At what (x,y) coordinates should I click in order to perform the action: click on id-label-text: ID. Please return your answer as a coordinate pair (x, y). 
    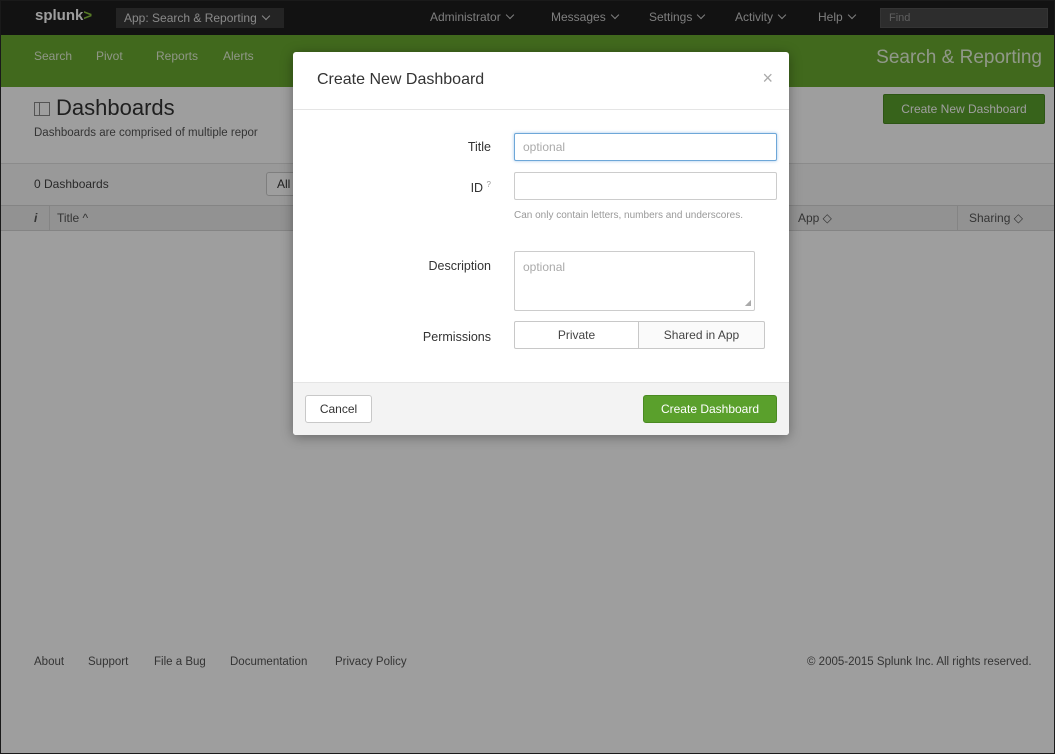
    Looking at the image, I should click on (477, 188).